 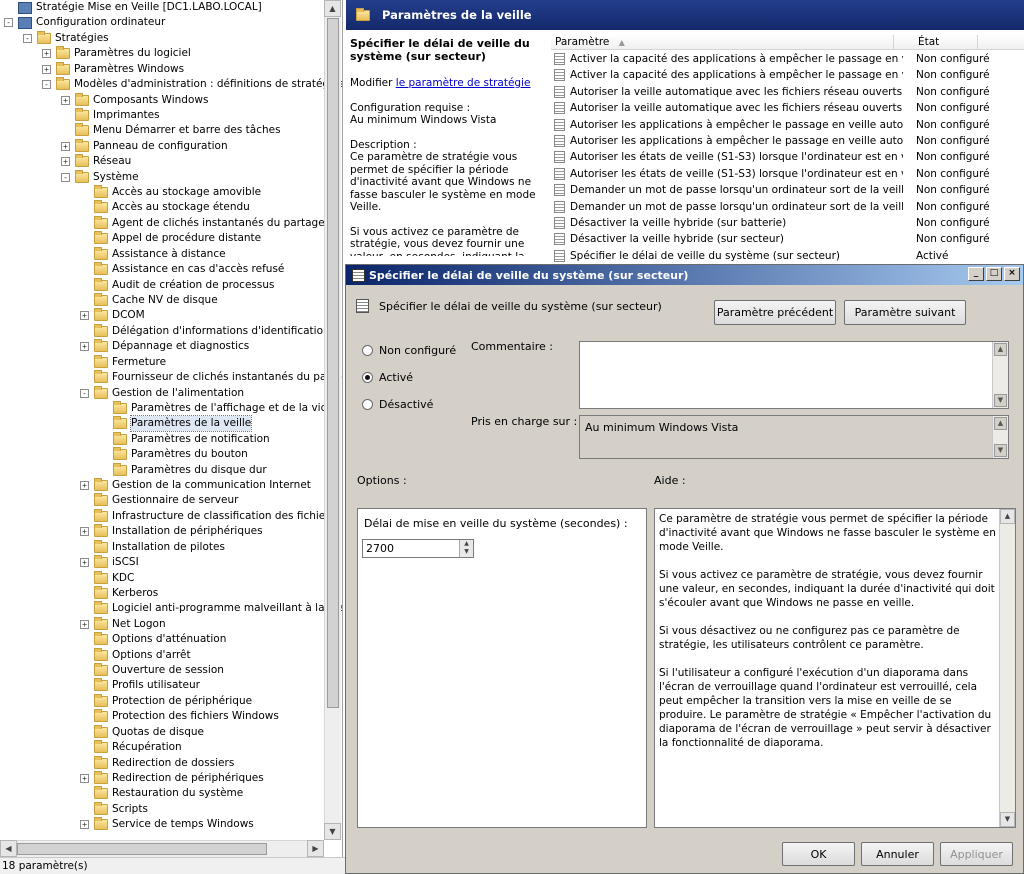 I want to click on spin-arrows-icon: ▲ ▼, so click(x=466, y=548).